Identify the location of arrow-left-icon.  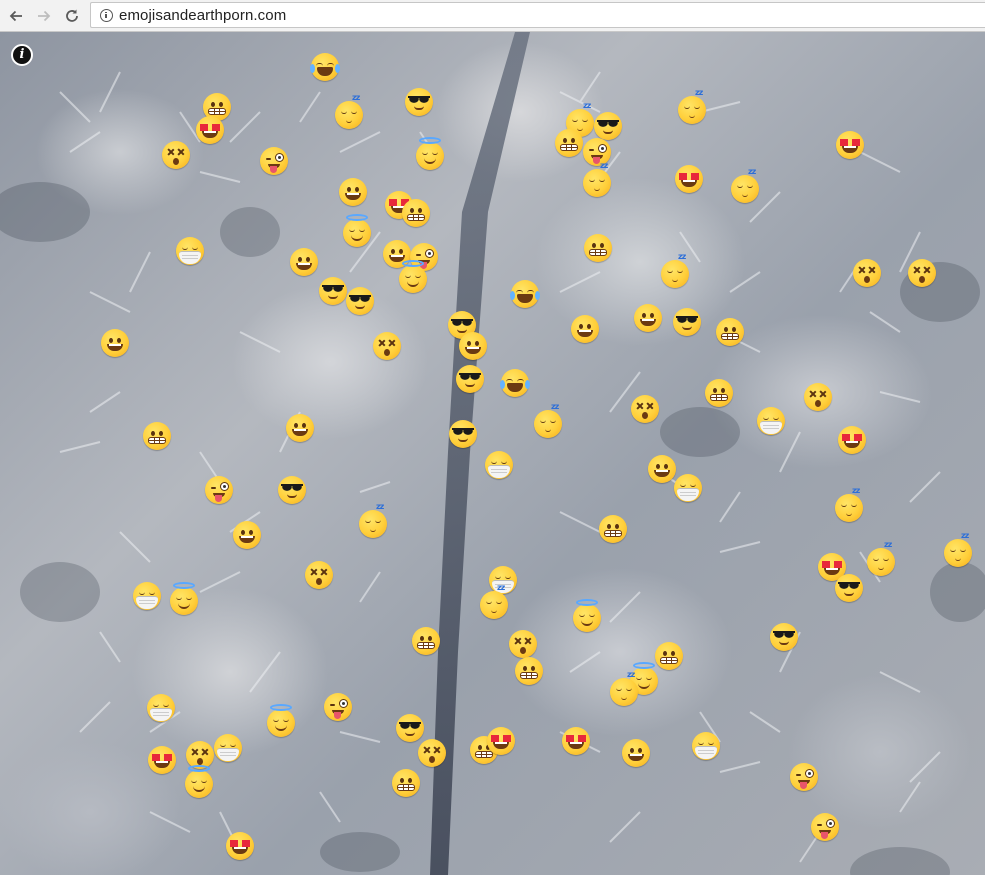
(15, 16).